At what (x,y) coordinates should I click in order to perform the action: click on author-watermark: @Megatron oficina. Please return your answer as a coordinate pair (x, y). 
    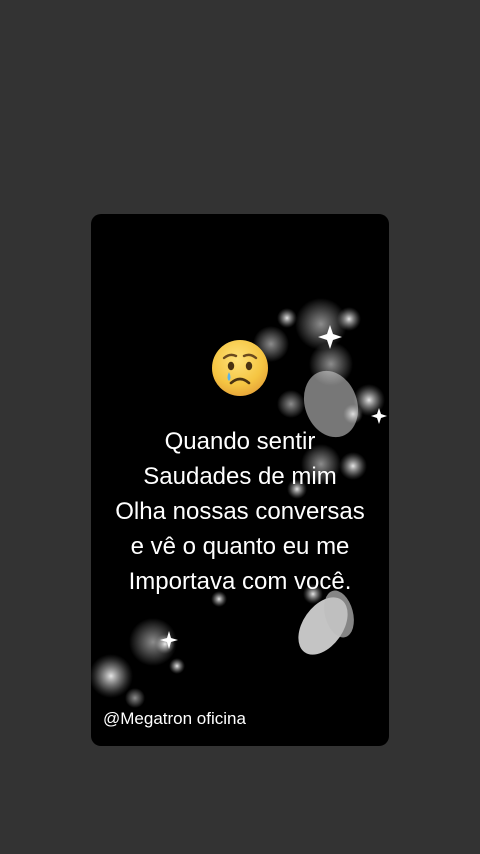
    Looking at the image, I should click on (174, 718).